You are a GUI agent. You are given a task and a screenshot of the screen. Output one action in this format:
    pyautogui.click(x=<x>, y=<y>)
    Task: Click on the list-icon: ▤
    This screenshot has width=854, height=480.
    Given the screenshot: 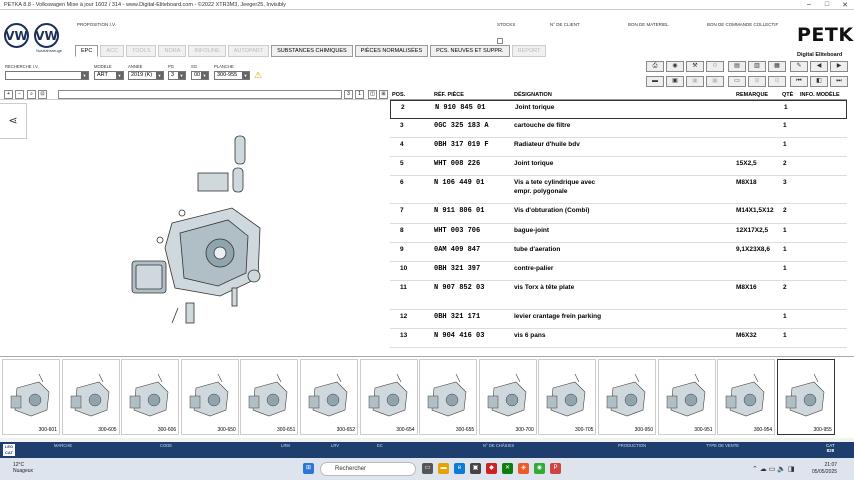 What is the action you would take?
    pyautogui.click(x=737, y=66)
    